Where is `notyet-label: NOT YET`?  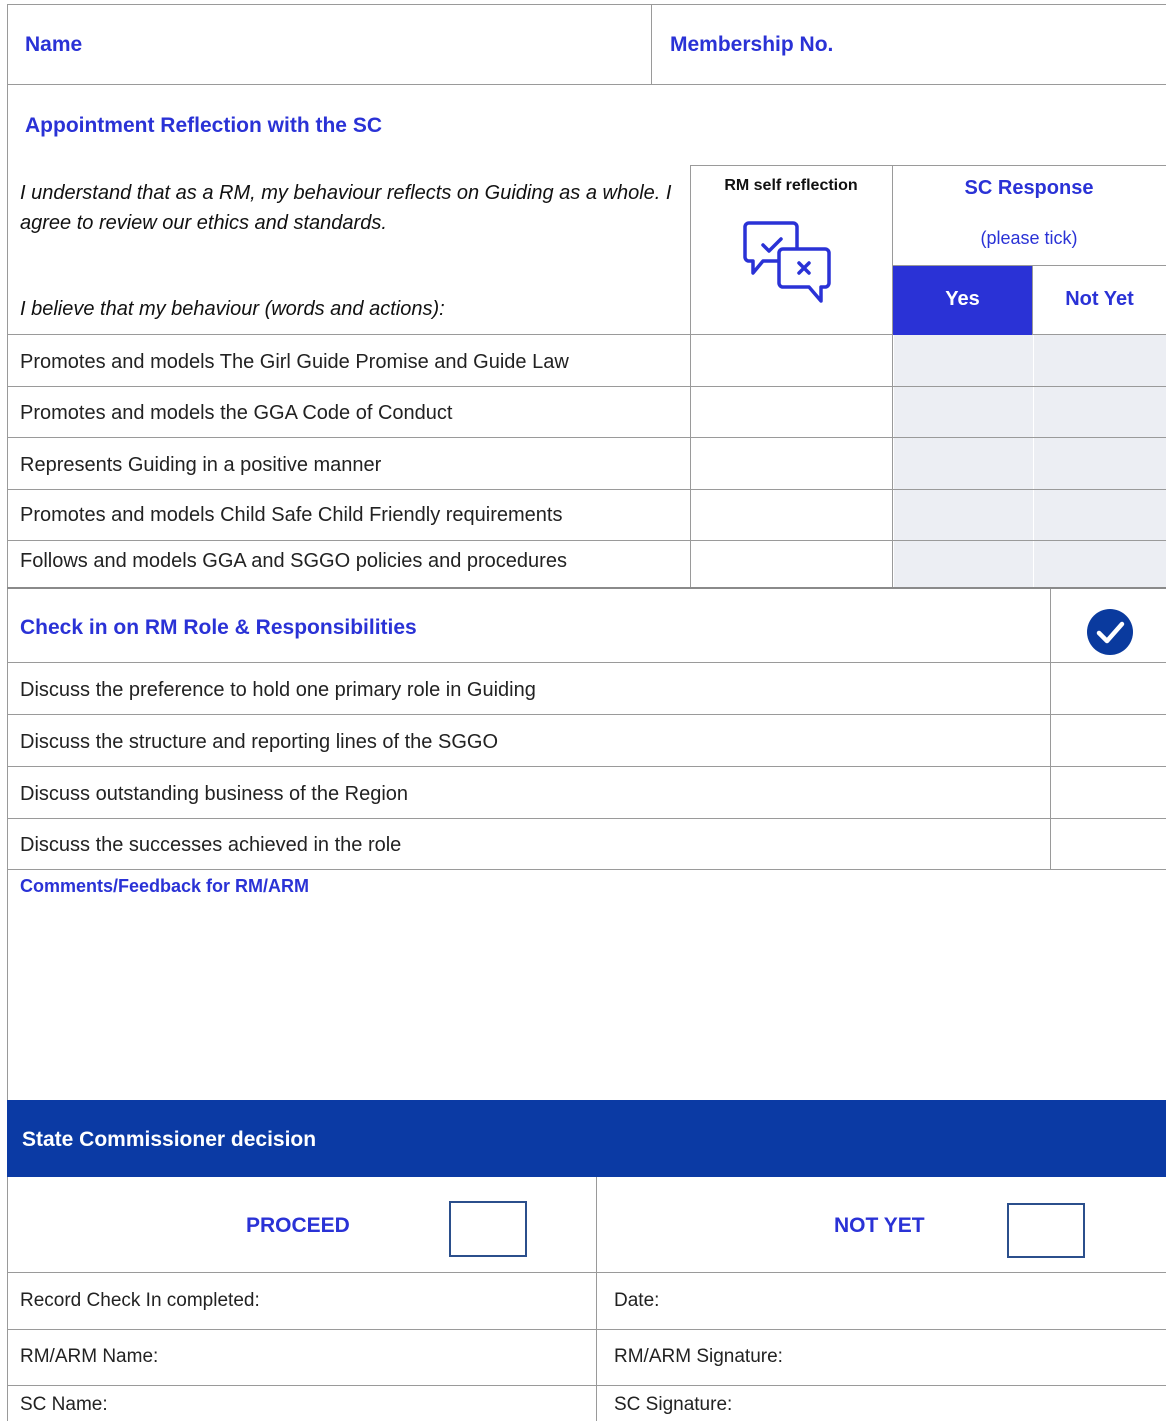 notyet-label: NOT YET is located at coordinates (879, 1225).